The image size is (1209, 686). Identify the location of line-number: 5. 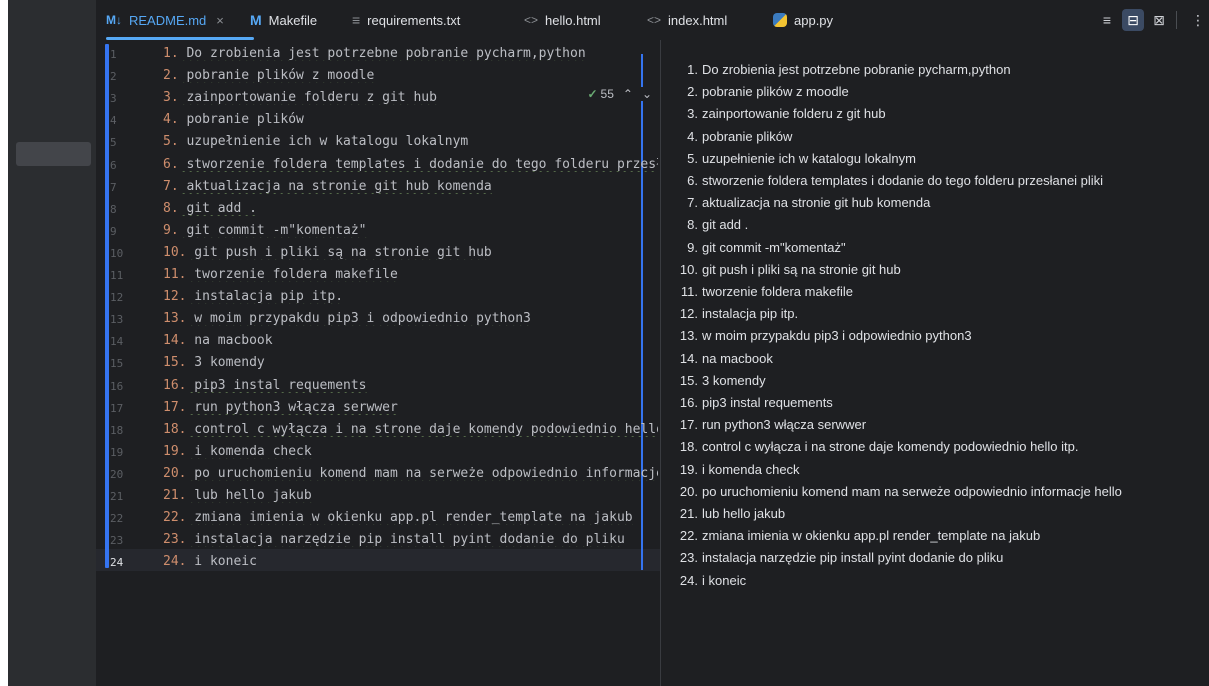
(113, 143).